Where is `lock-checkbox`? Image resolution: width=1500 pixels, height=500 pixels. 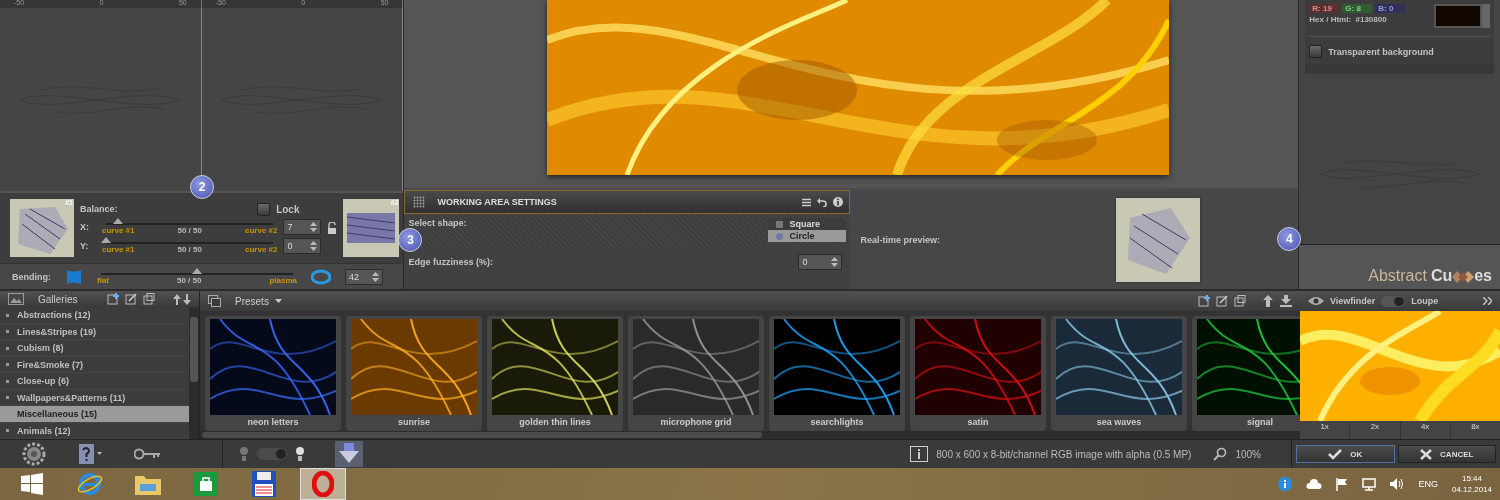 lock-checkbox is located at coordinates (264, 209).